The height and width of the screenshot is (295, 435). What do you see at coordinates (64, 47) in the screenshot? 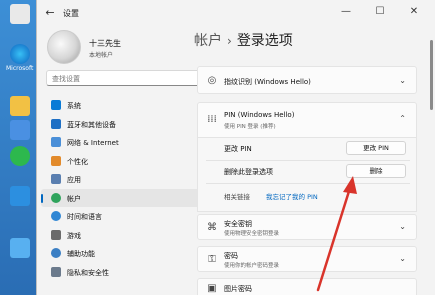
I see `avatar` at bounding box center [64, 47].